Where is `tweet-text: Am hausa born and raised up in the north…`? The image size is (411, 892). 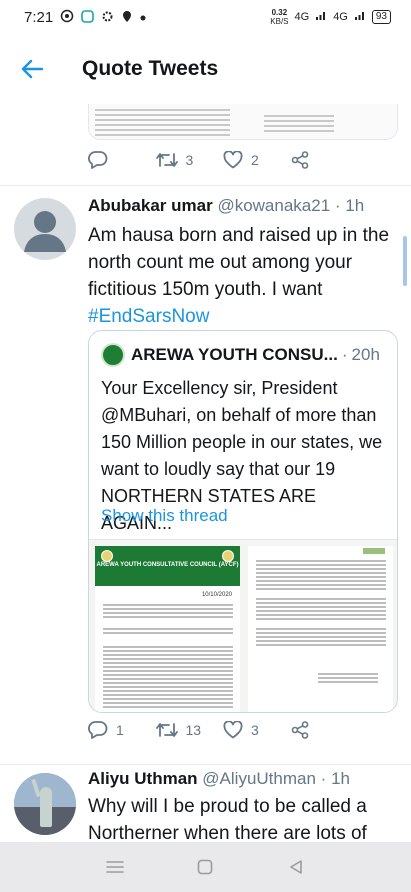 tweet-text: Am hausa born and raised up in the north… is located at coordinates (244, 276).